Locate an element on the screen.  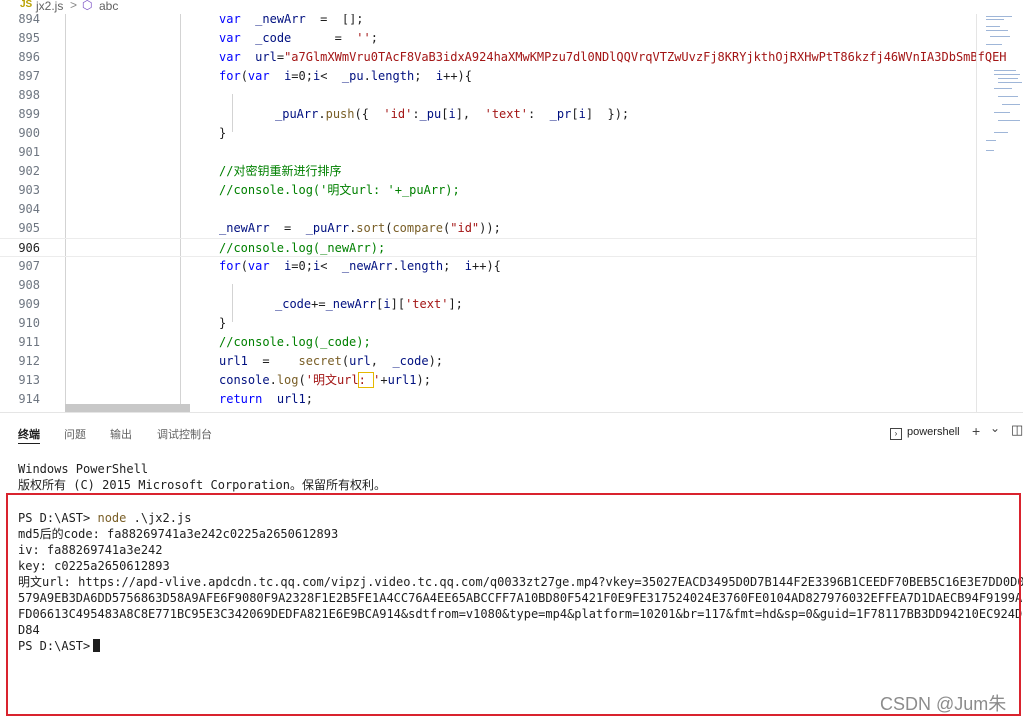
code-line: 901 is located at coordinates (488, 152).